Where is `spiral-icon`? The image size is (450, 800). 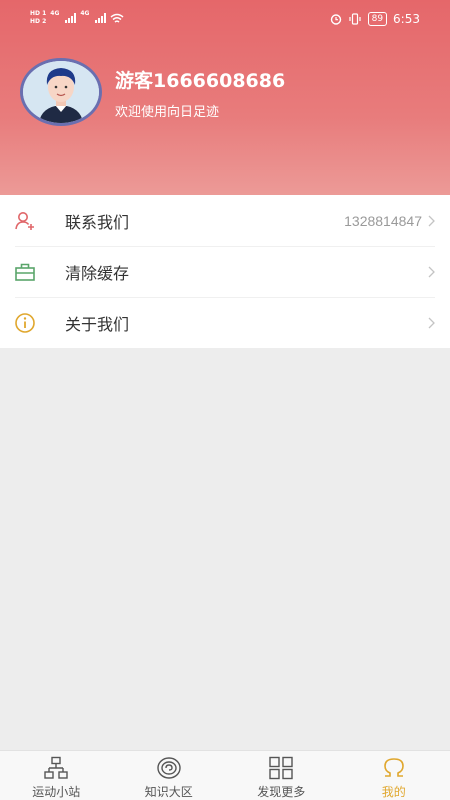
spiral-icon is located at coordinates (169, 768).